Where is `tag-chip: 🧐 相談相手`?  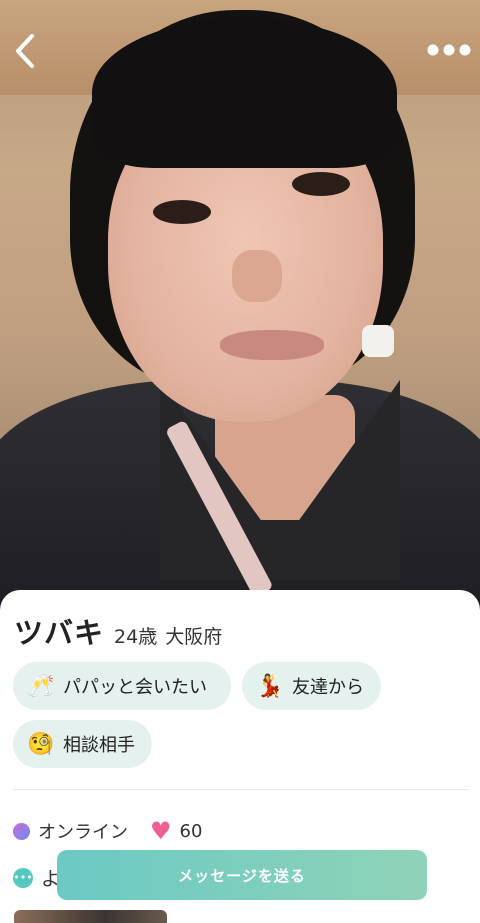 tag-chip: 🧐 相談相手 is located at coordinates (82, 744).